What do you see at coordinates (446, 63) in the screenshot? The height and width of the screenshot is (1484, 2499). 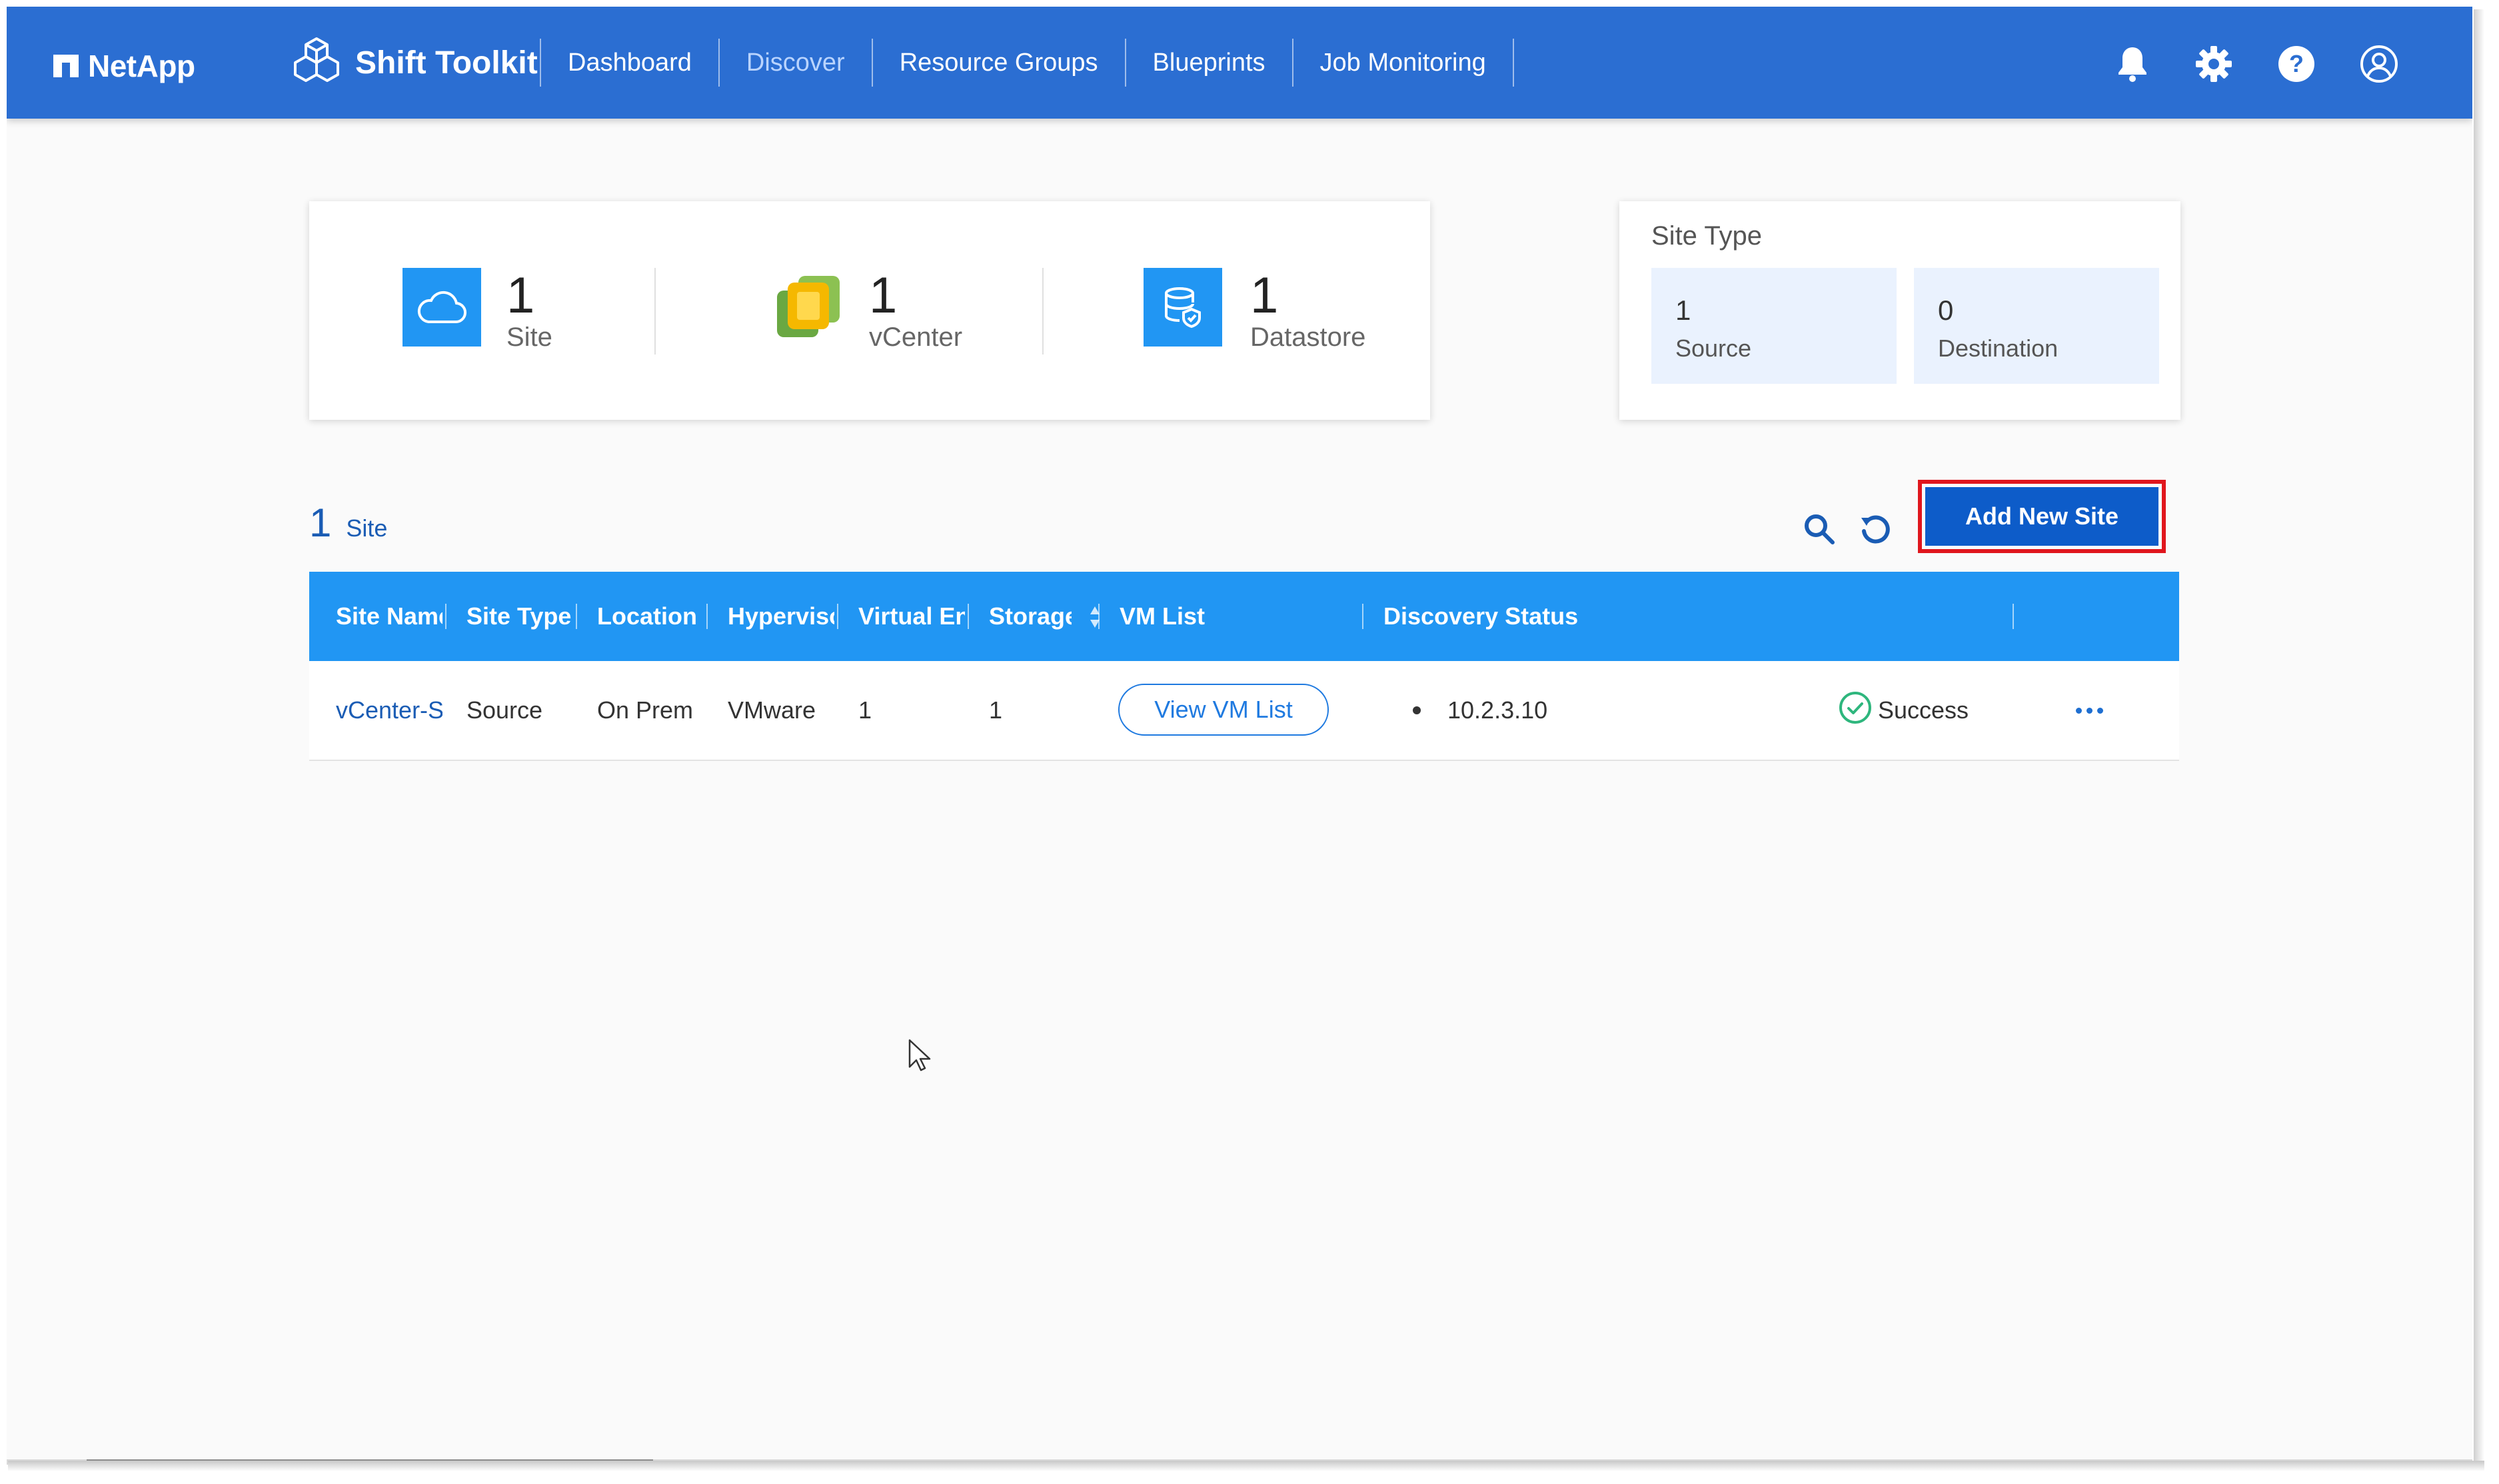 I see `brand-name: Shift Toolkit` at bounding box center [446, 63].